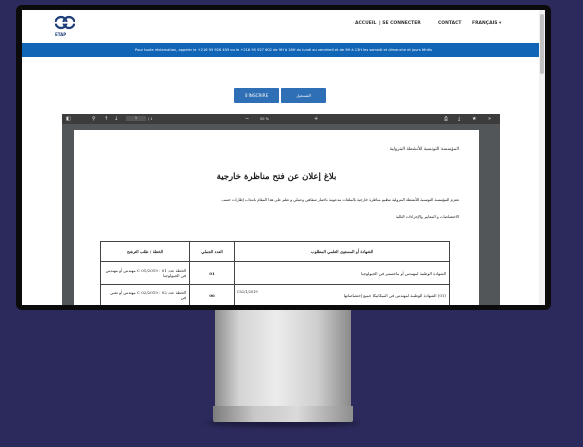 This screenshot has width=583, height=447. I want to click on nav-accueil: ACCUEIL, so click(365, 23).